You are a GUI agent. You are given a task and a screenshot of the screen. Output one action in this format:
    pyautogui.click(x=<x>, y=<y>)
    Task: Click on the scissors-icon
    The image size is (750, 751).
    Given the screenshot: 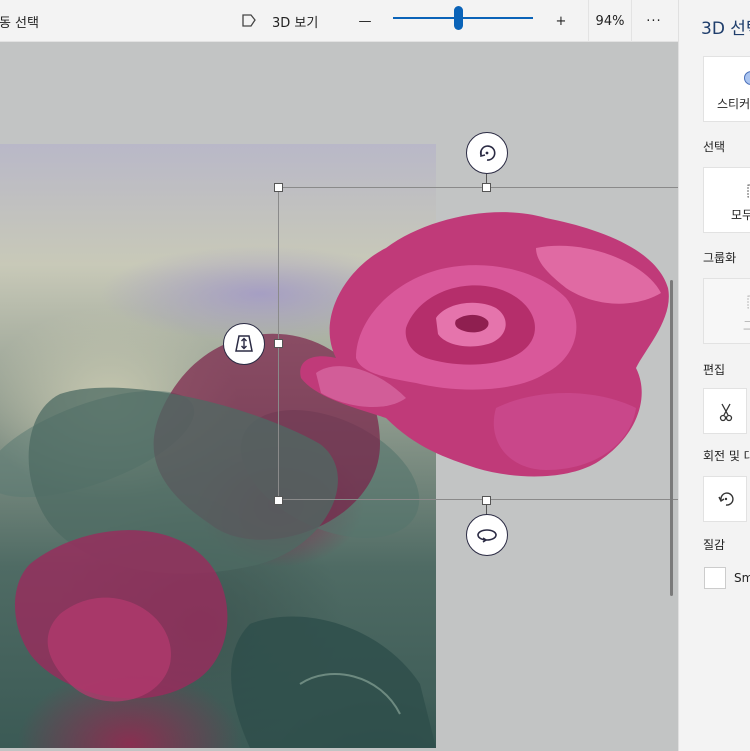 What is the action you would take?
    pyautogui.click(x=726, y=412)
    